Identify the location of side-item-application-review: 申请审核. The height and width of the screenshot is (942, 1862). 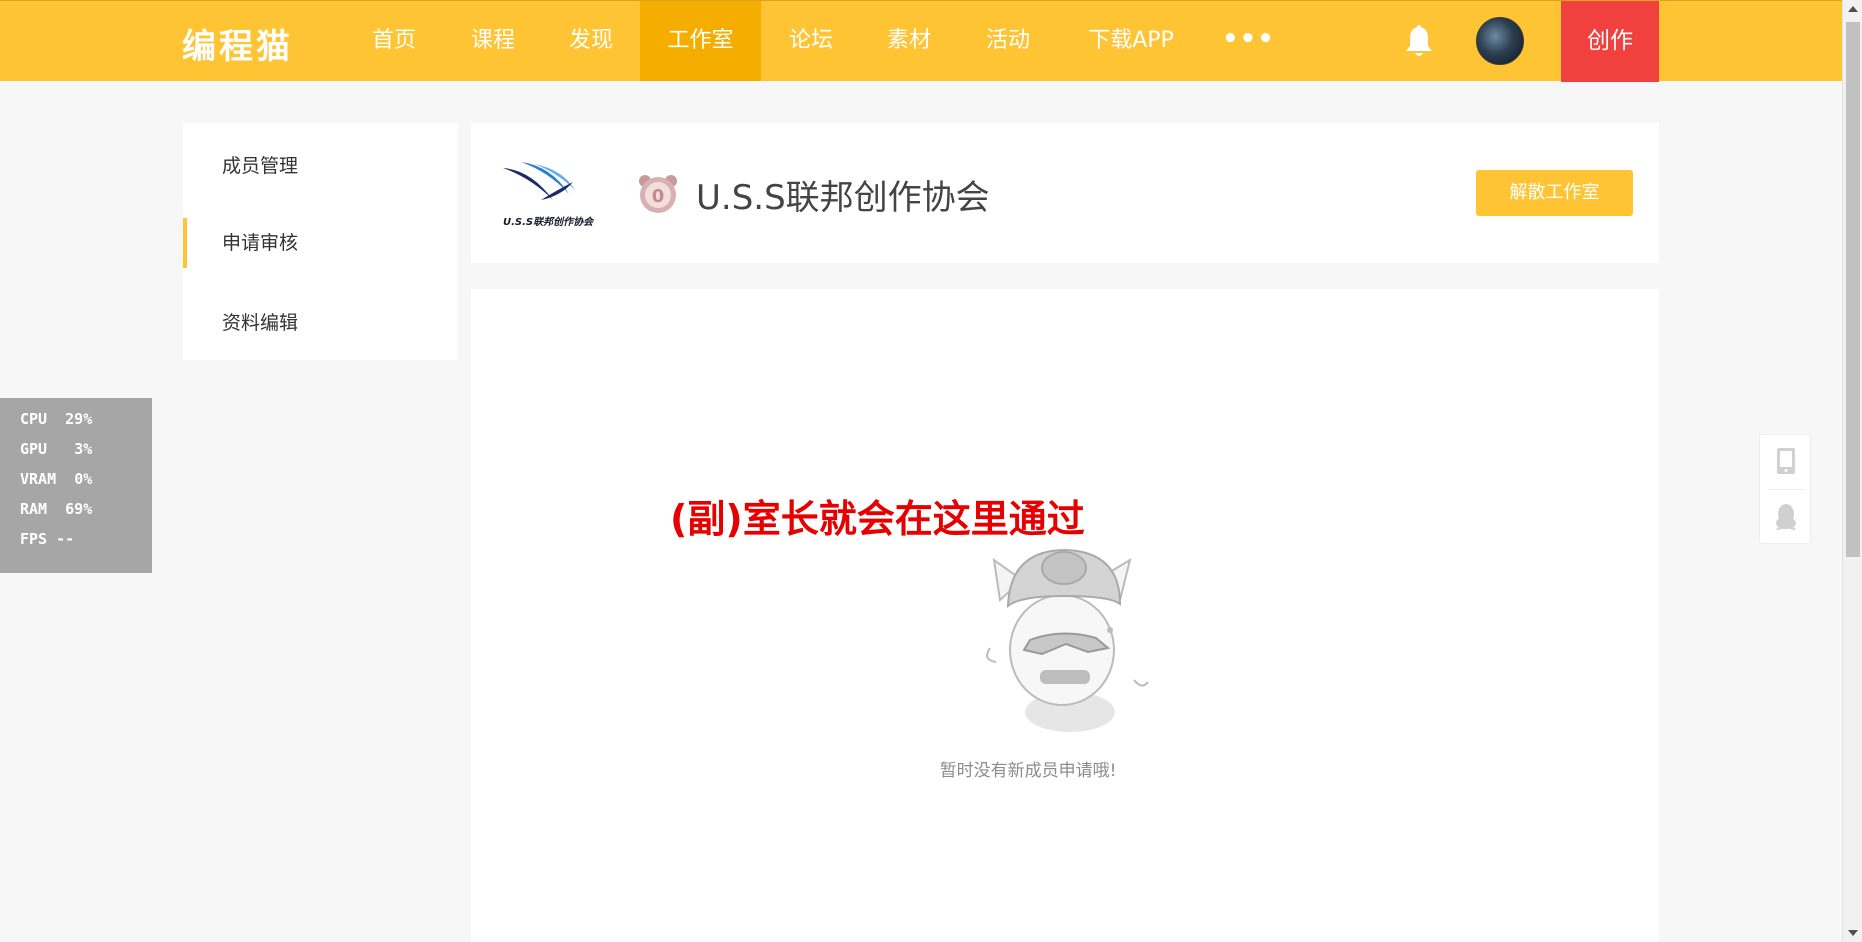
(320, 243).